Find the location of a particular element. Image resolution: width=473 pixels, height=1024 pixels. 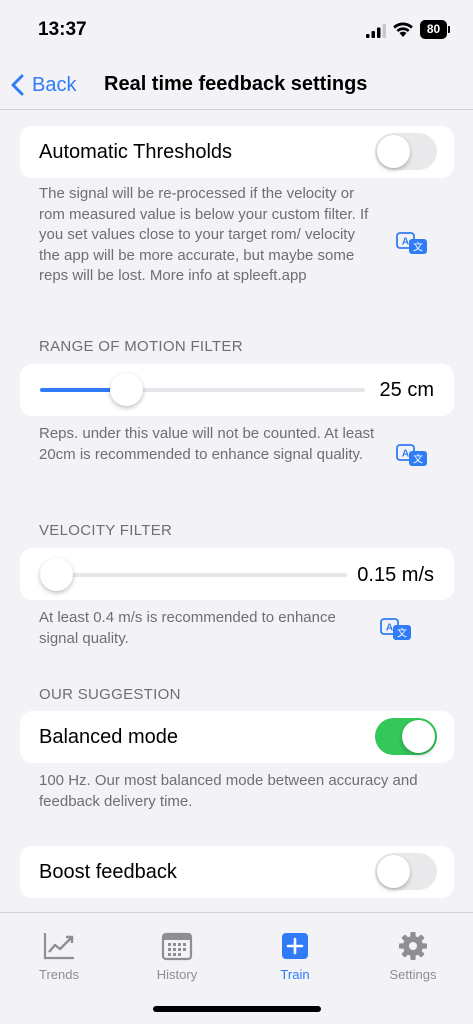

battery-tip is located at coordinates (449, 29).